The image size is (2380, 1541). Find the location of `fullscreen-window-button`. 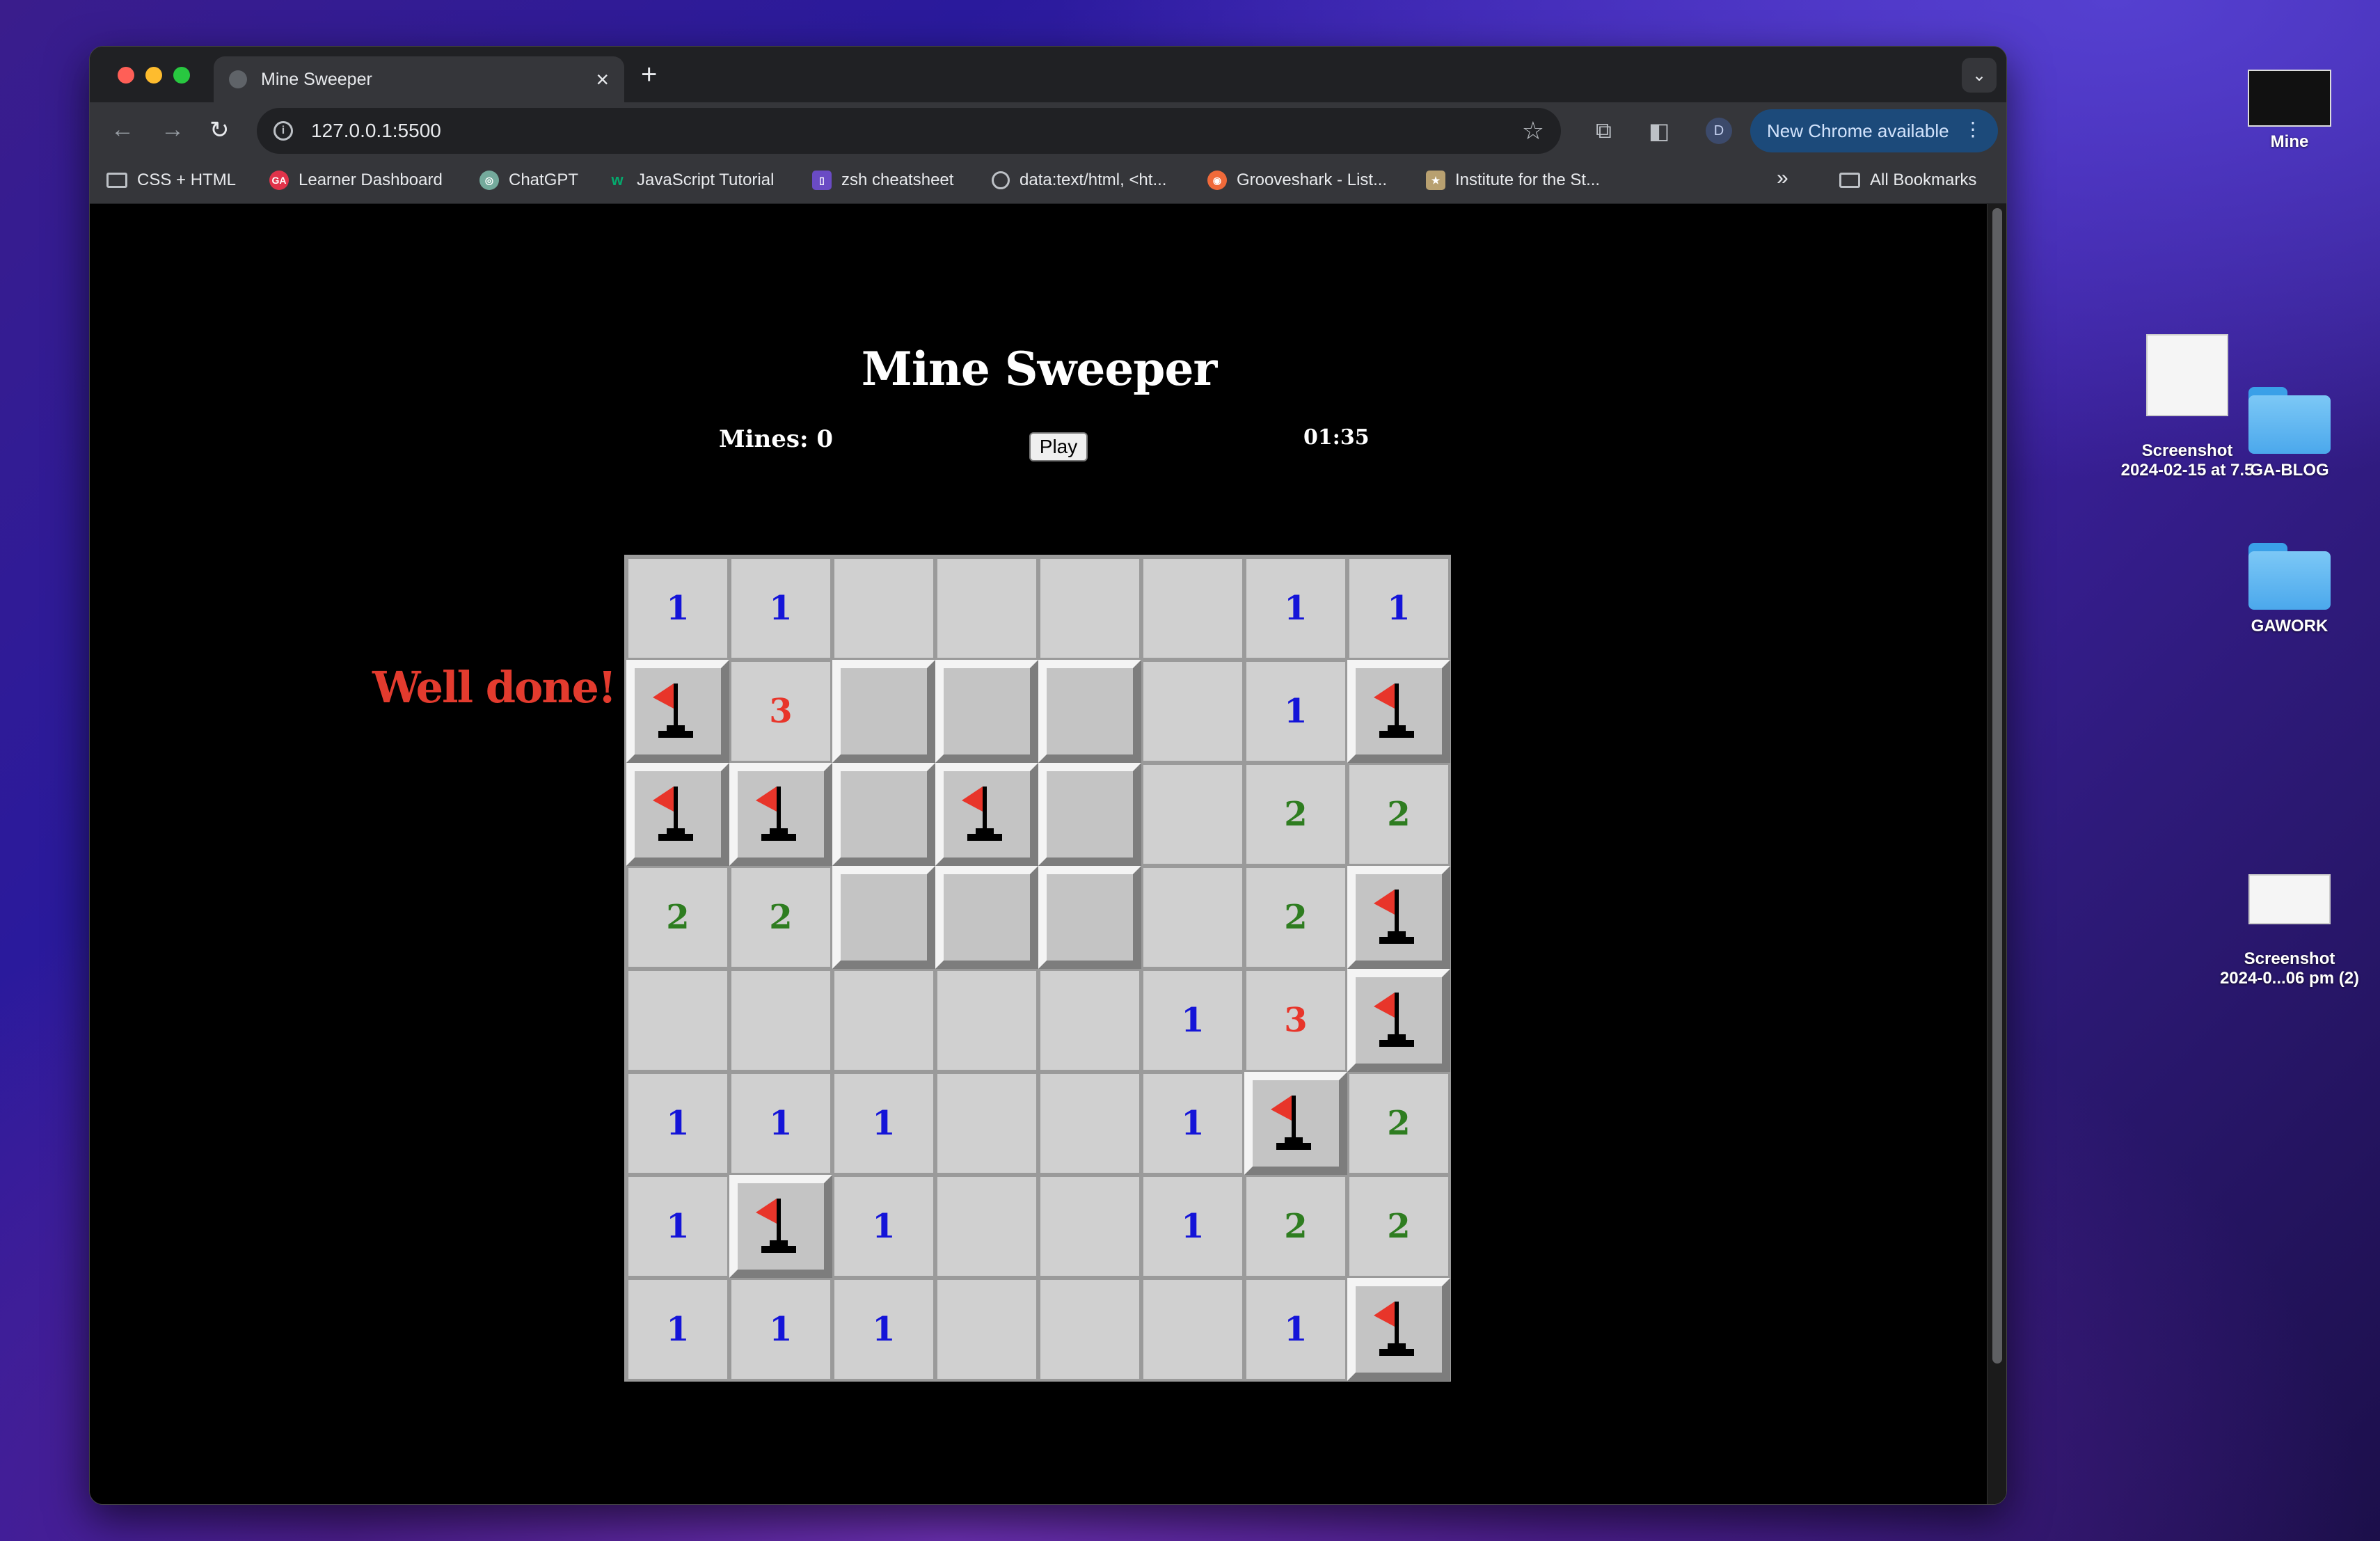

fullscreen-window-button is located at coordinates (181, 75).